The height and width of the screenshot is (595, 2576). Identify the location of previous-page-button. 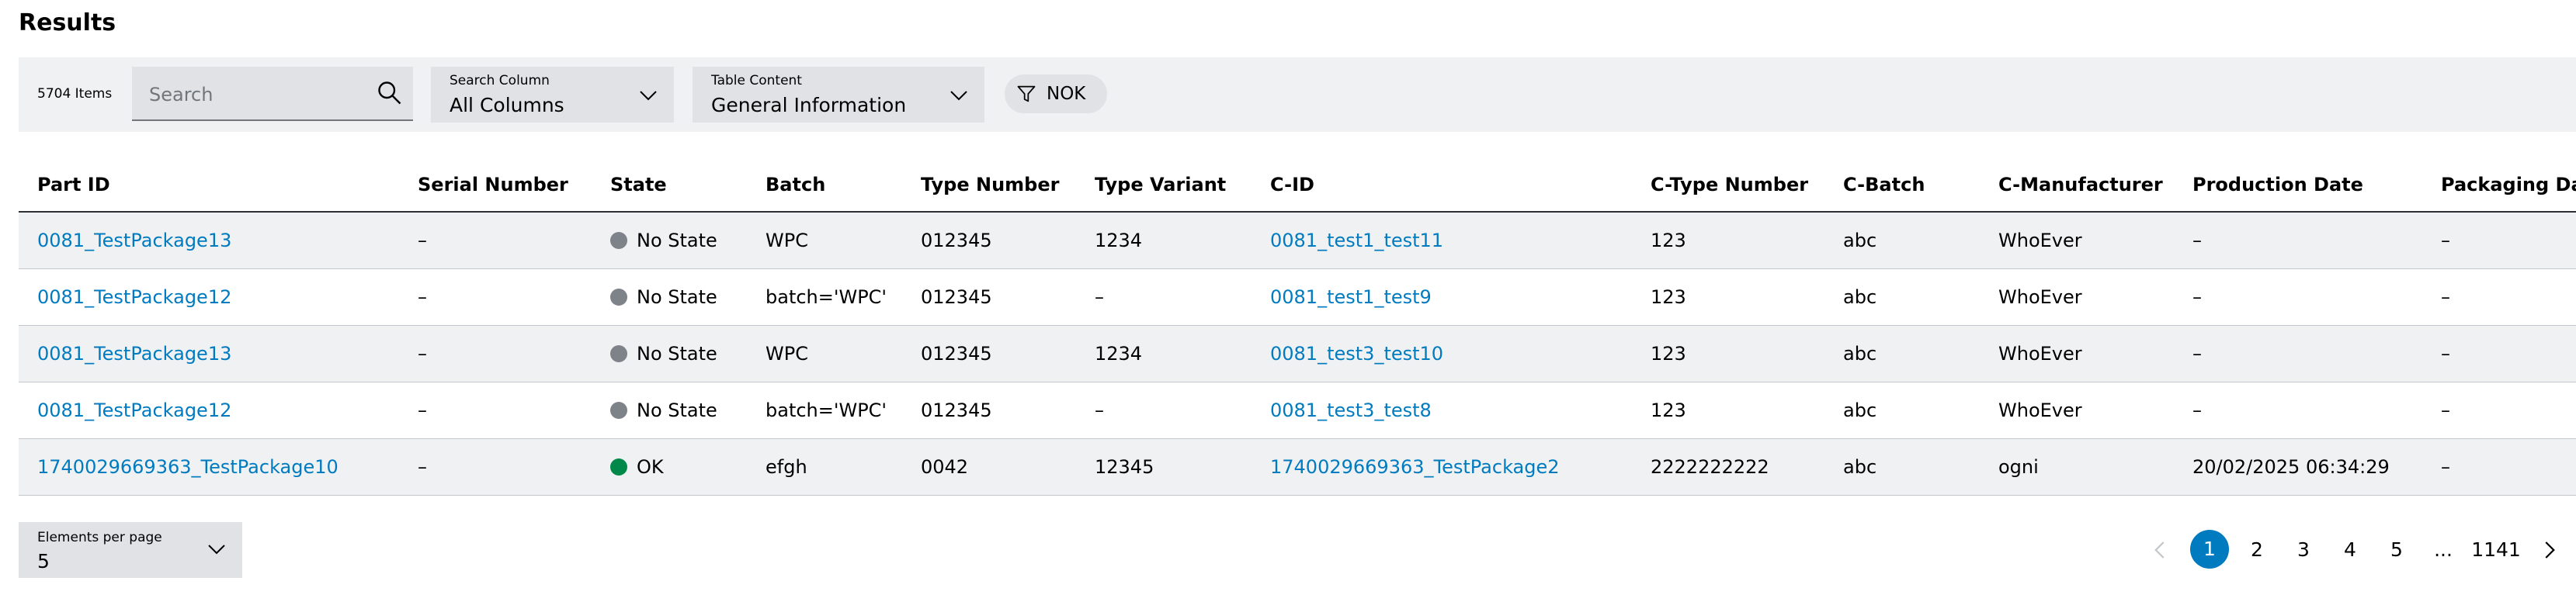
(2160, 550).